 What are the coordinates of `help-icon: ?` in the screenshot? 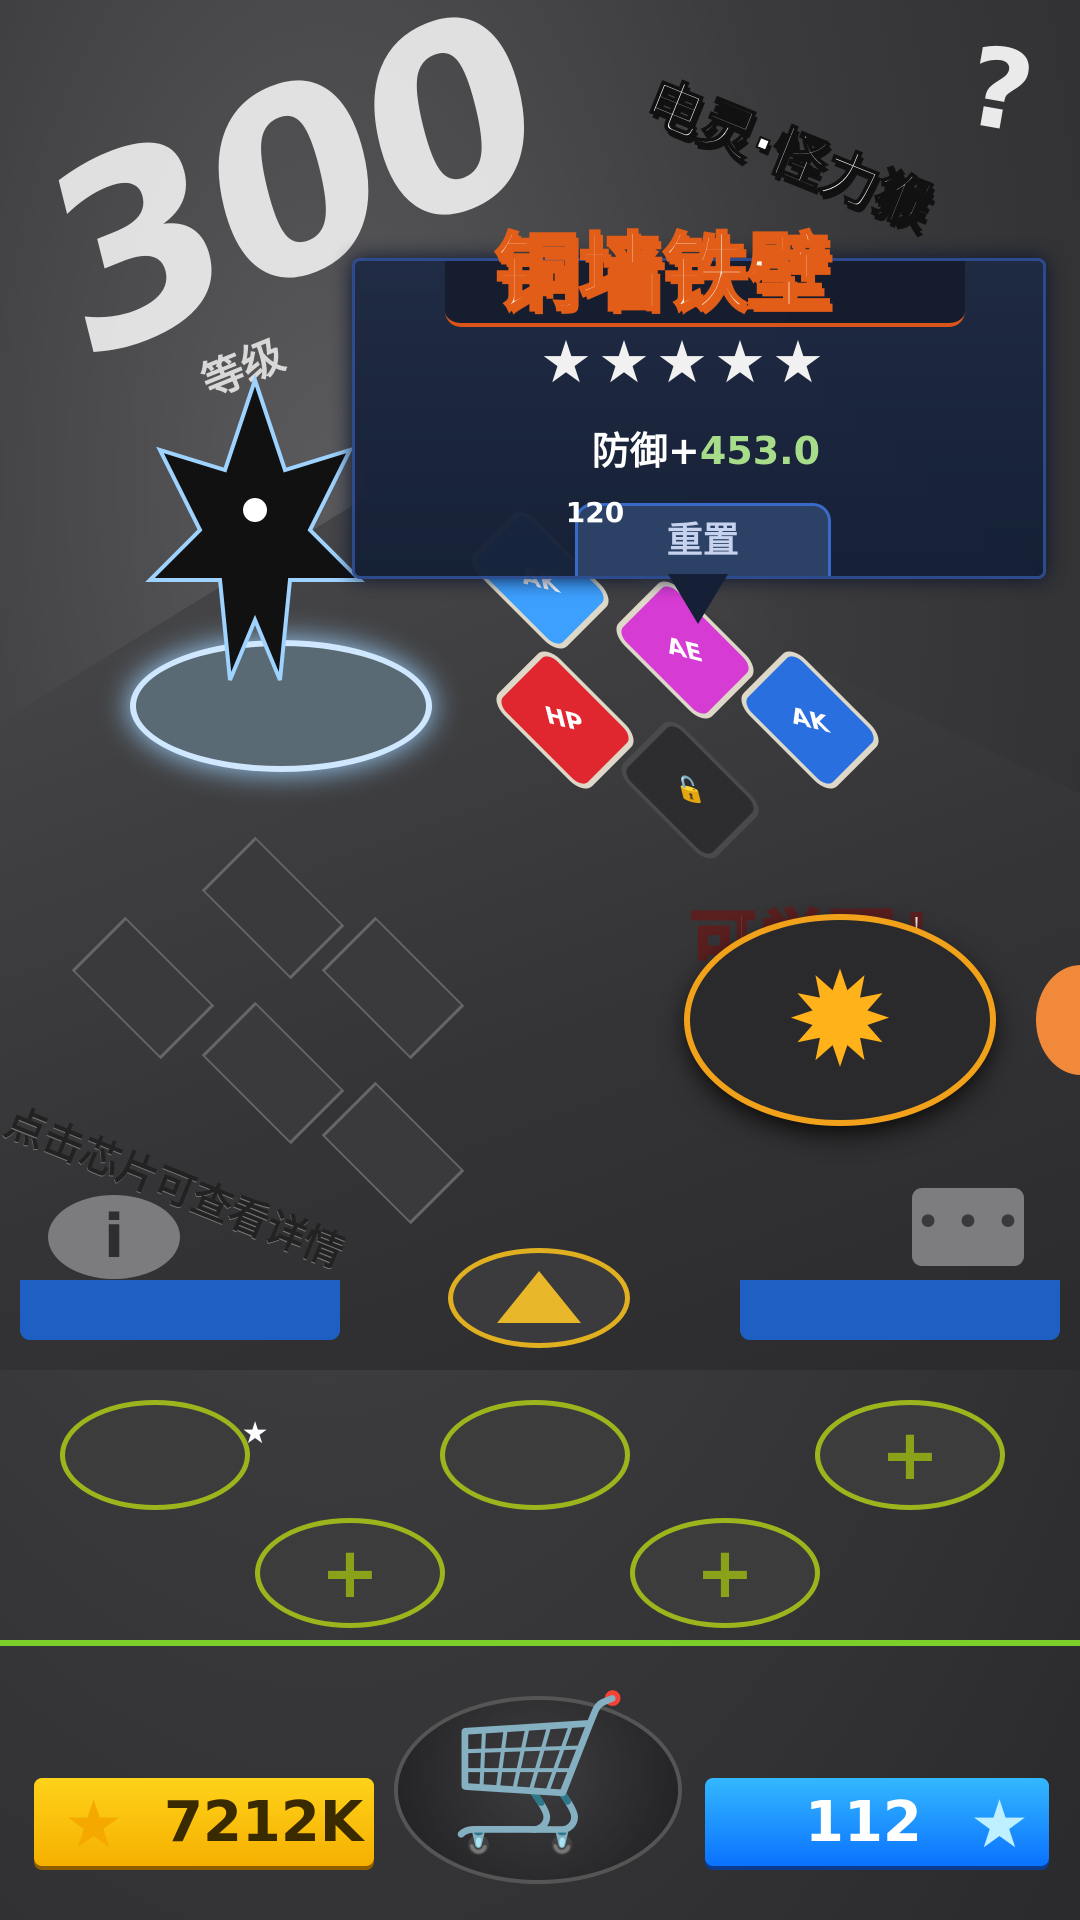 It's located at (1000, 90).